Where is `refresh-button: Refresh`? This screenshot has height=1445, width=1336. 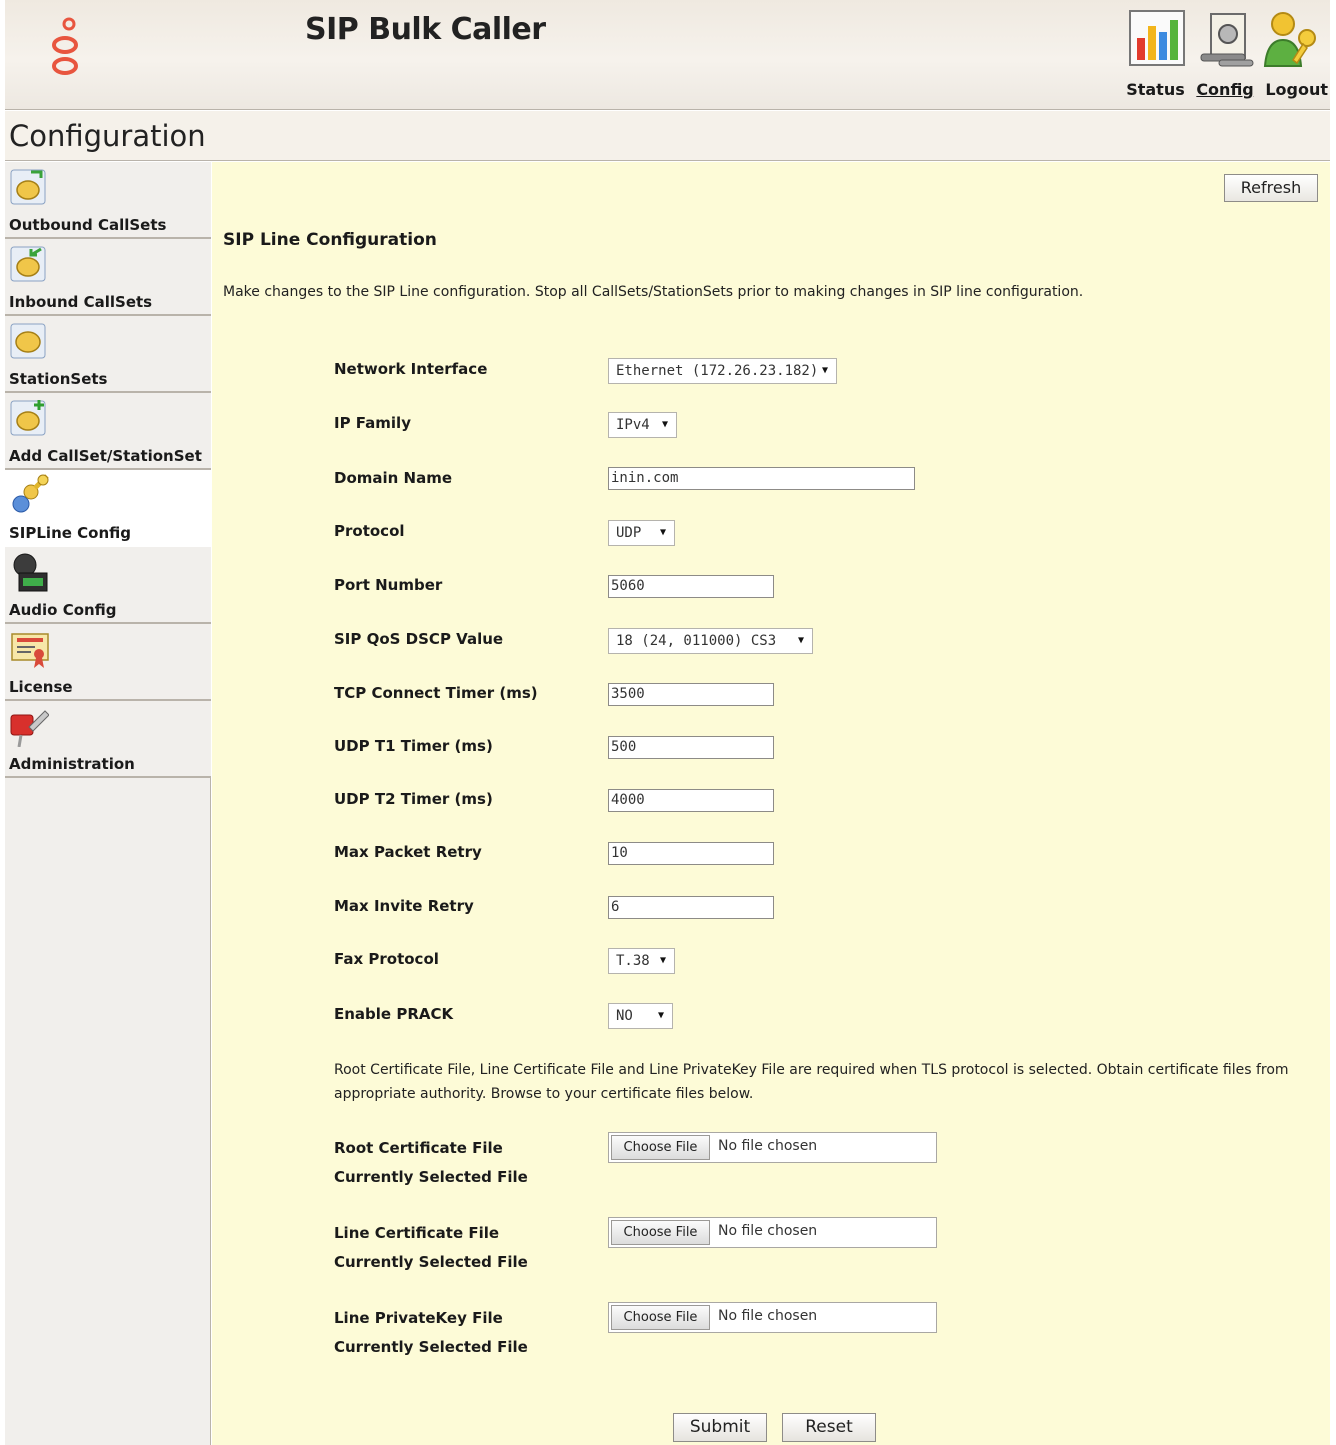 refresh-button: Refresh is located at coordinates (1271, 188).